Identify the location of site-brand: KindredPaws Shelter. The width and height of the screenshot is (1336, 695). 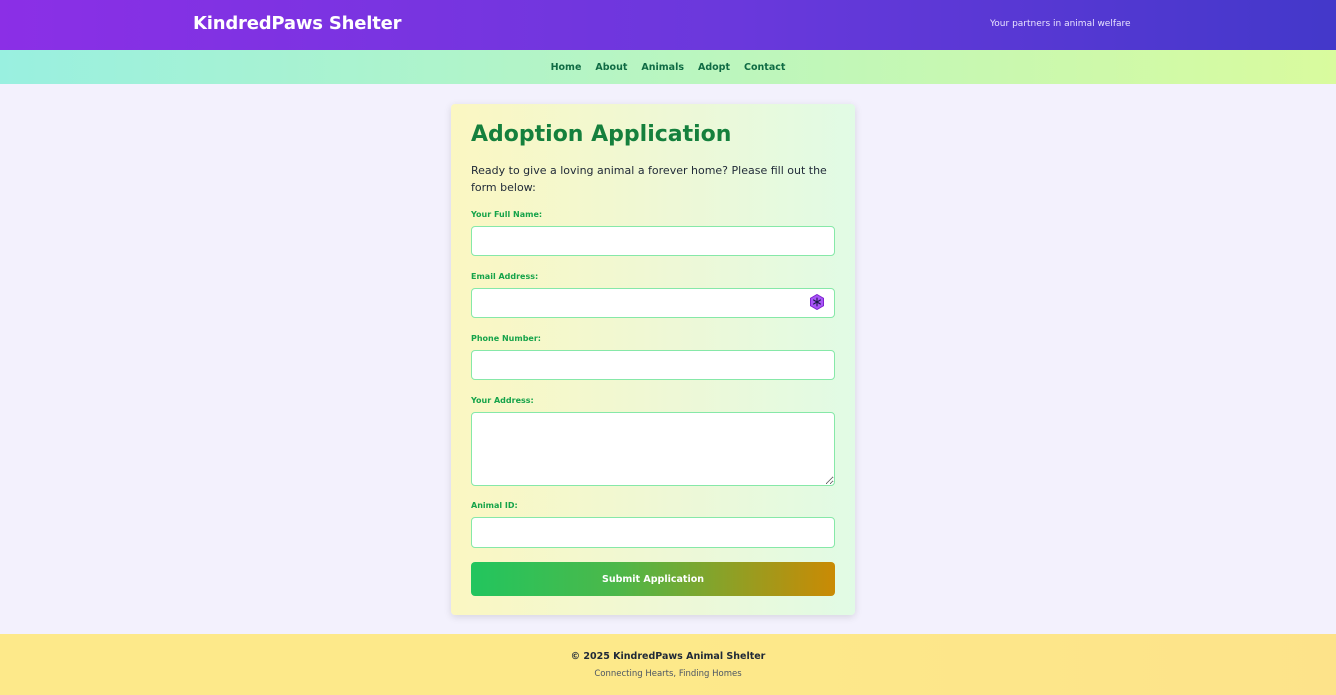
(297, 23).